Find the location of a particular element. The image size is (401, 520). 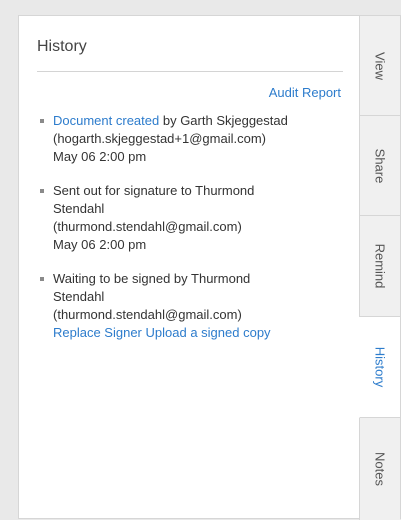

side-tabs: View Share Remind History Notes is located at coordinates (379, 268).